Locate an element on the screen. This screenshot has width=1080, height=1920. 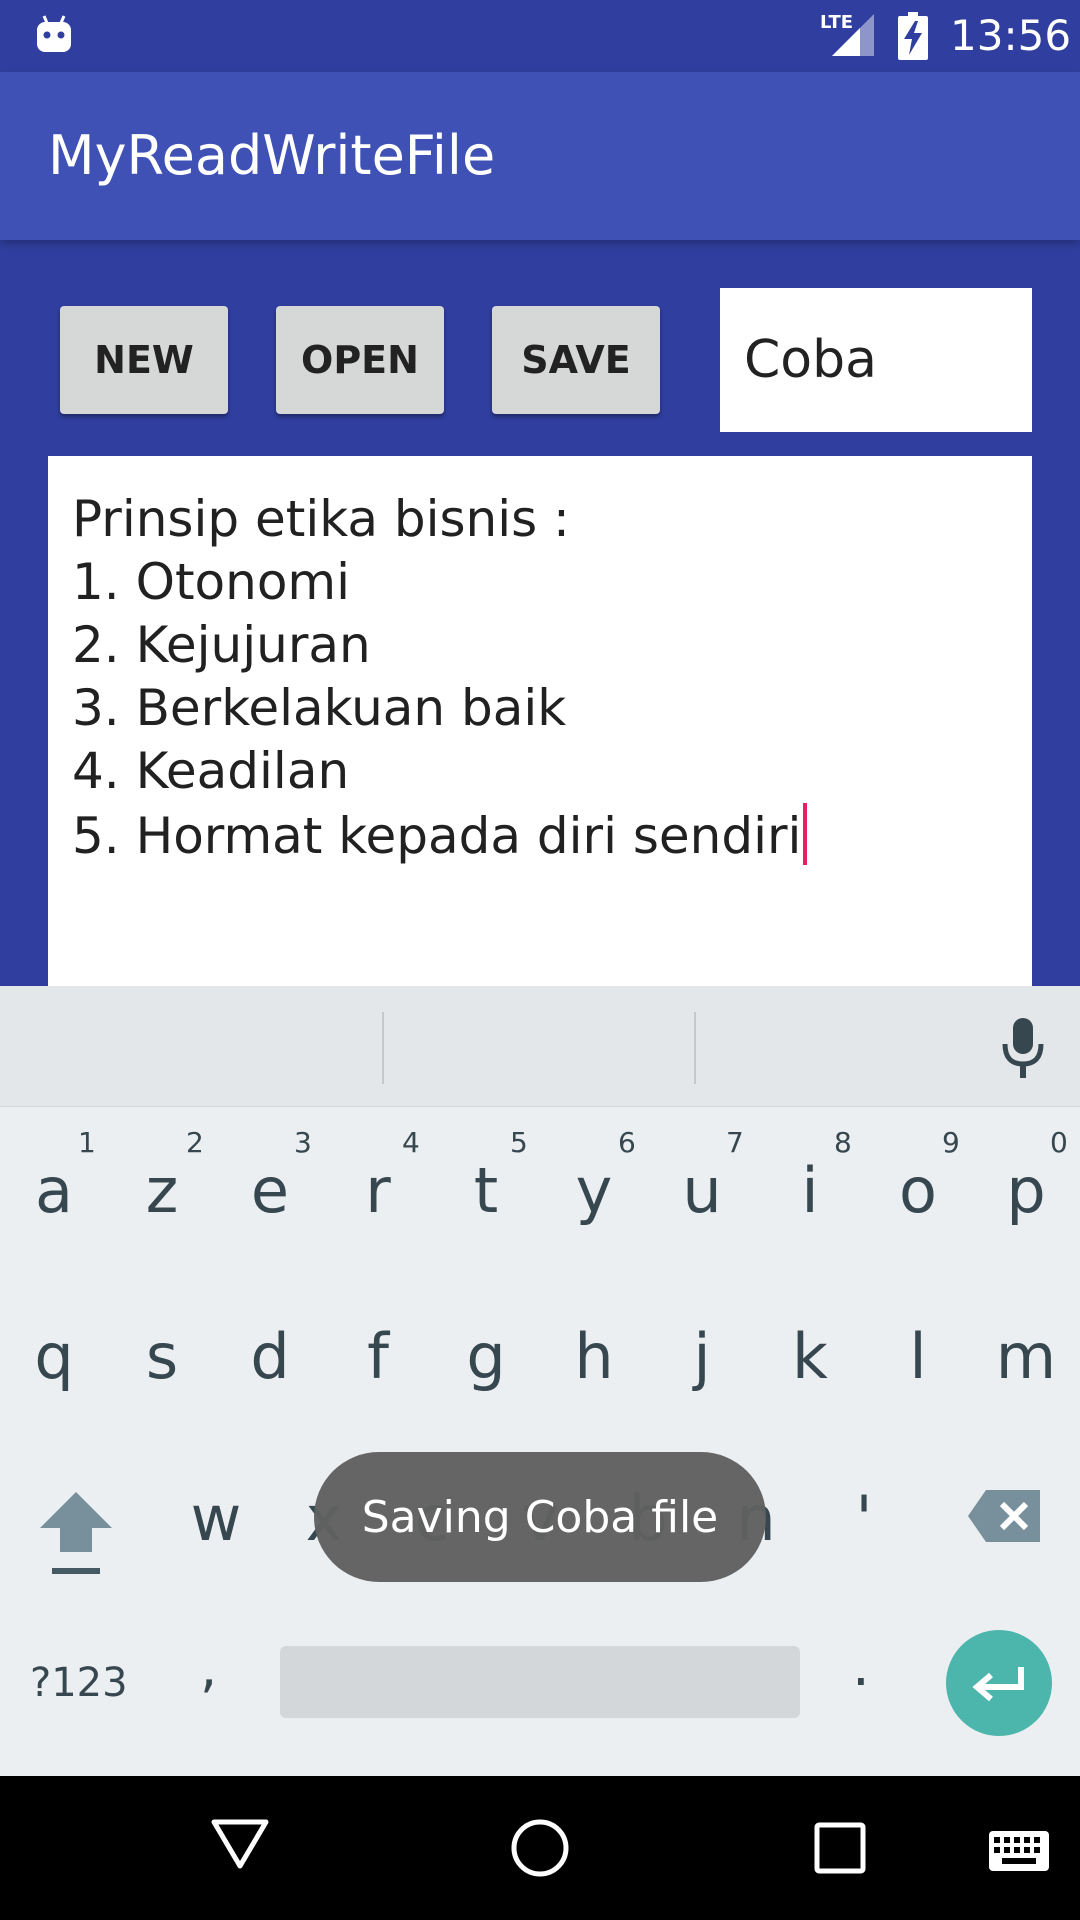
enter-icon is located at coordinates (998, 1684).